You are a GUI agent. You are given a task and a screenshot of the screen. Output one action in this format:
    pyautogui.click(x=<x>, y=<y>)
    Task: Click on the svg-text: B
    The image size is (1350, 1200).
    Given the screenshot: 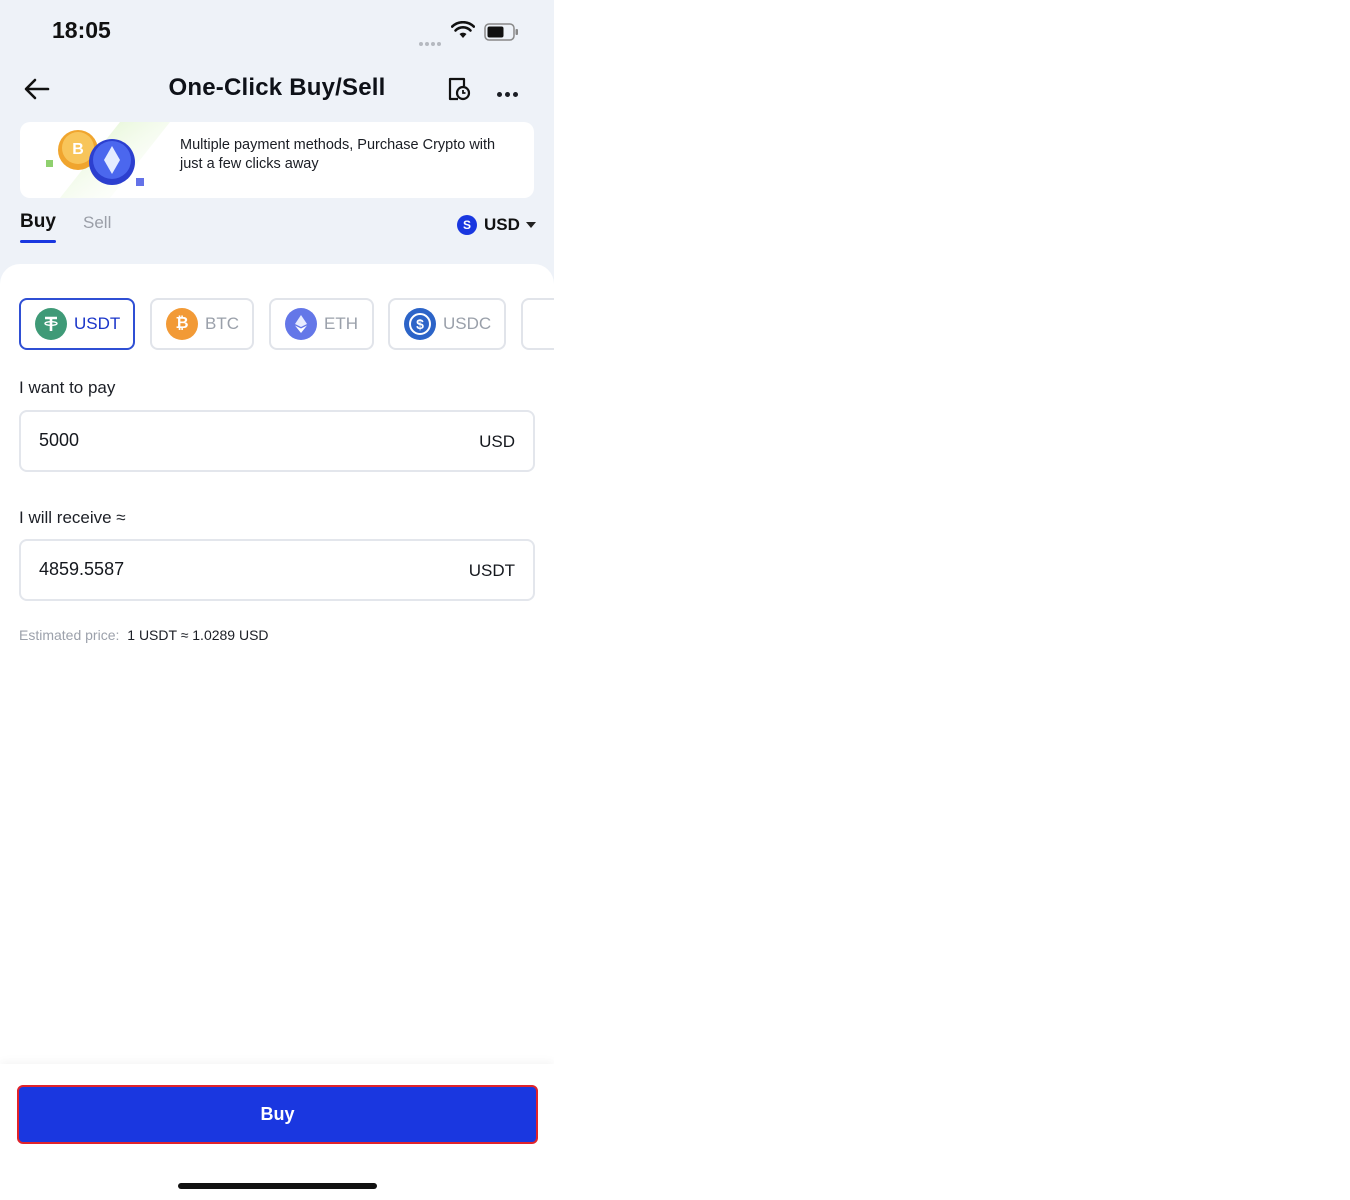 What is the action you would take?
    pyautogui.click(x=78, y=149)
    